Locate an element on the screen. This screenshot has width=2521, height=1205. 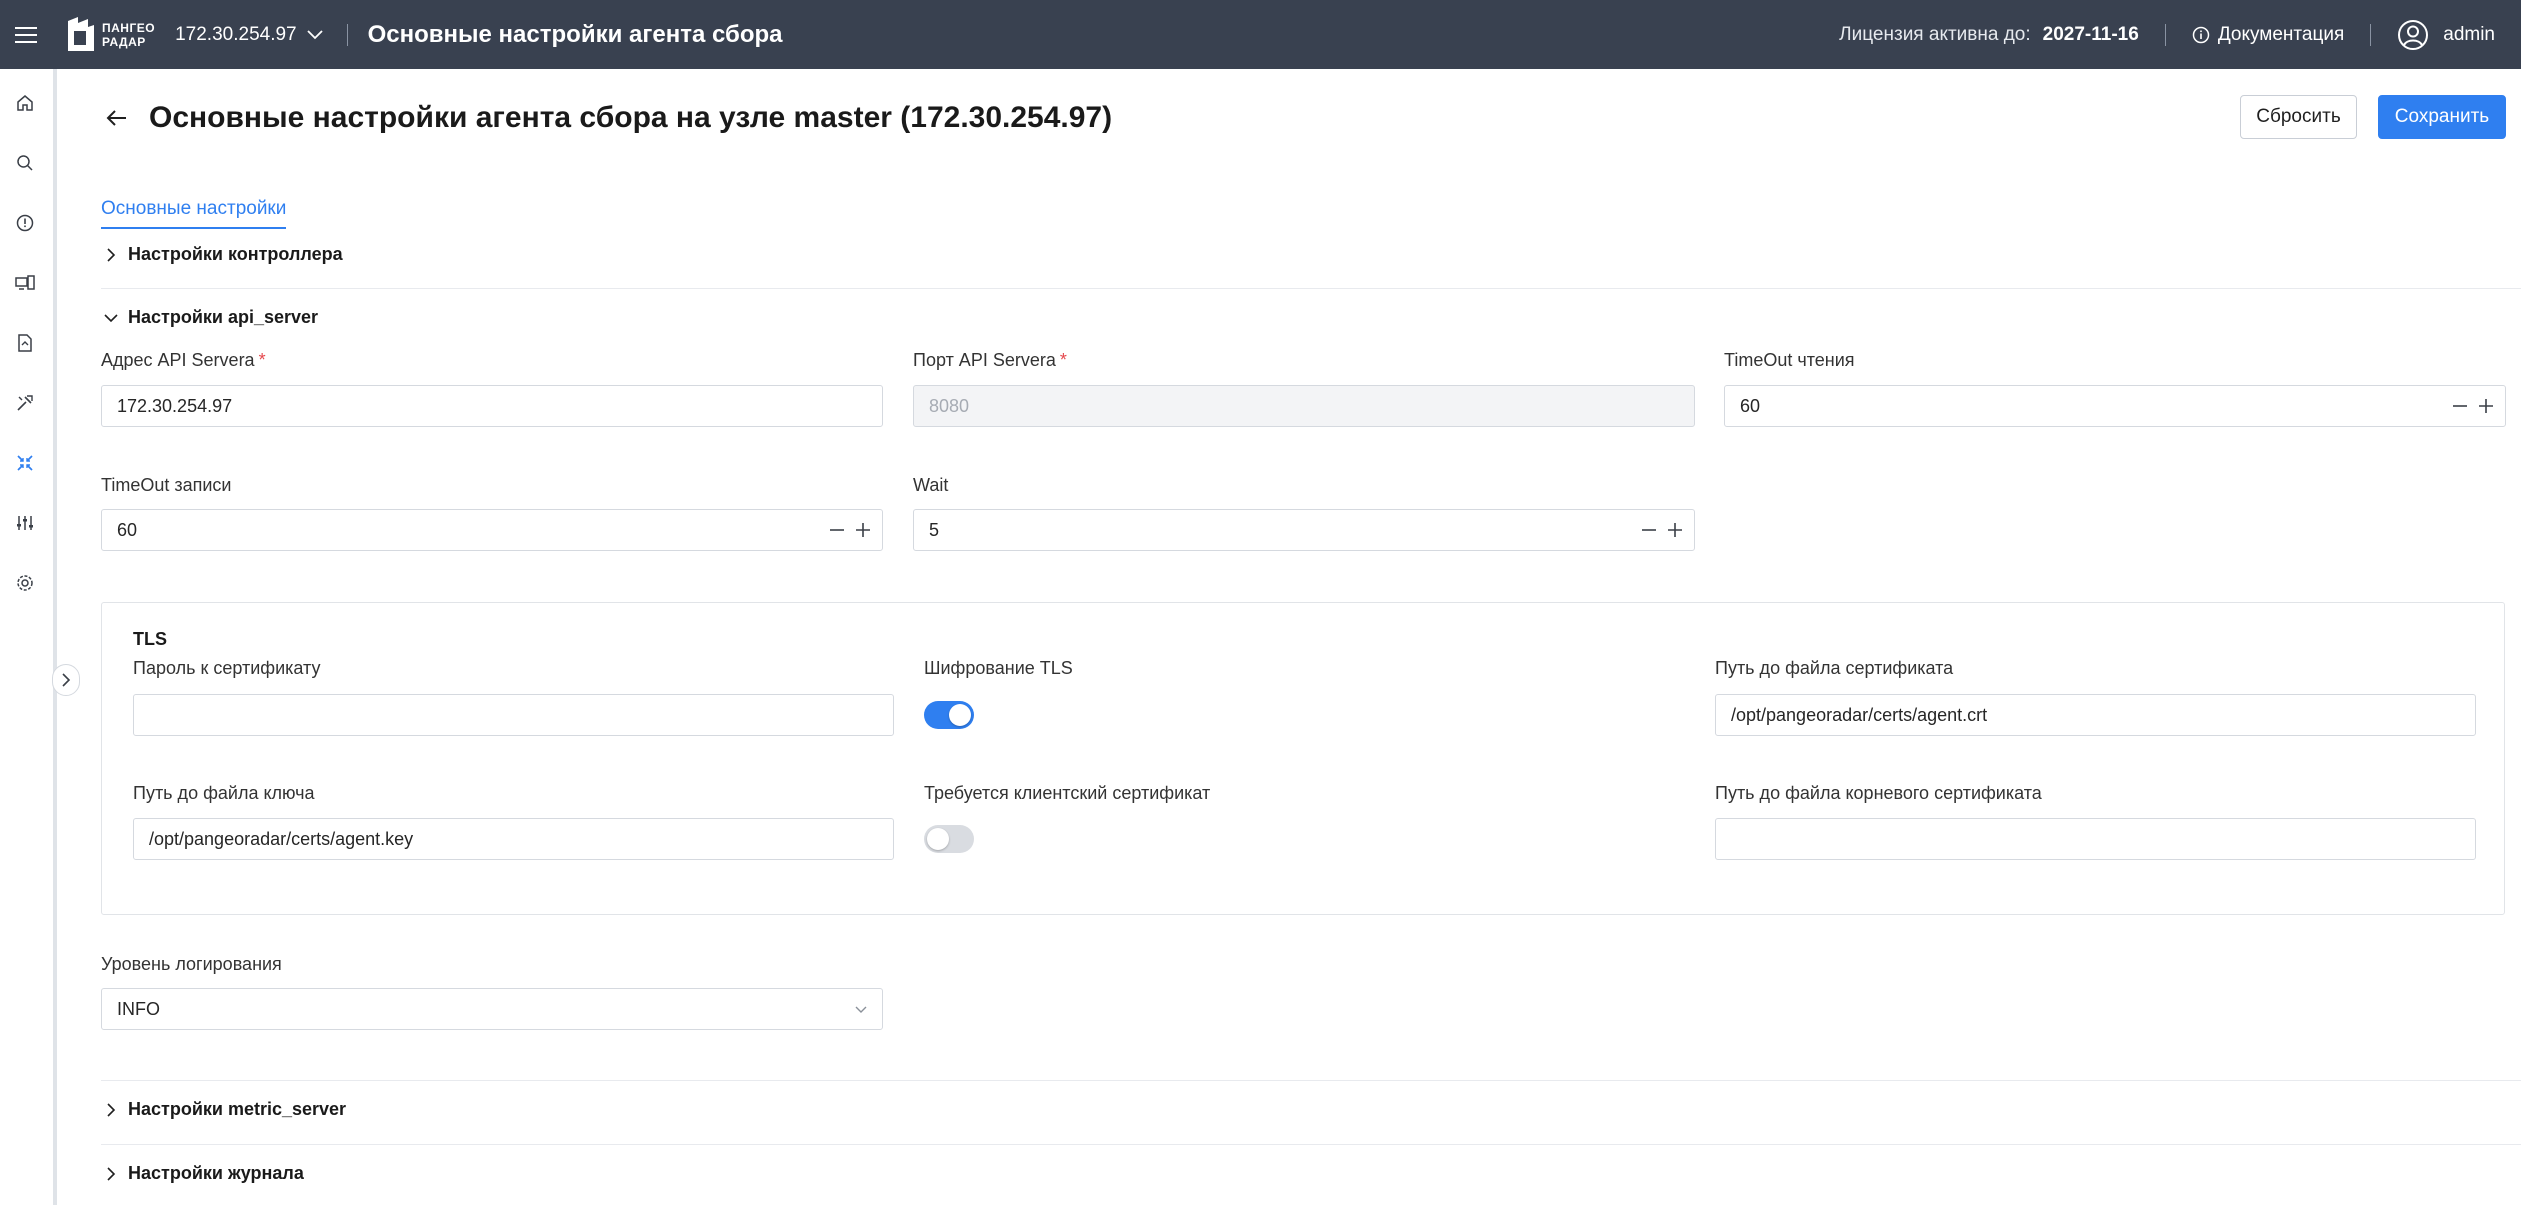
search-icon is located at coordinates (25, 163).